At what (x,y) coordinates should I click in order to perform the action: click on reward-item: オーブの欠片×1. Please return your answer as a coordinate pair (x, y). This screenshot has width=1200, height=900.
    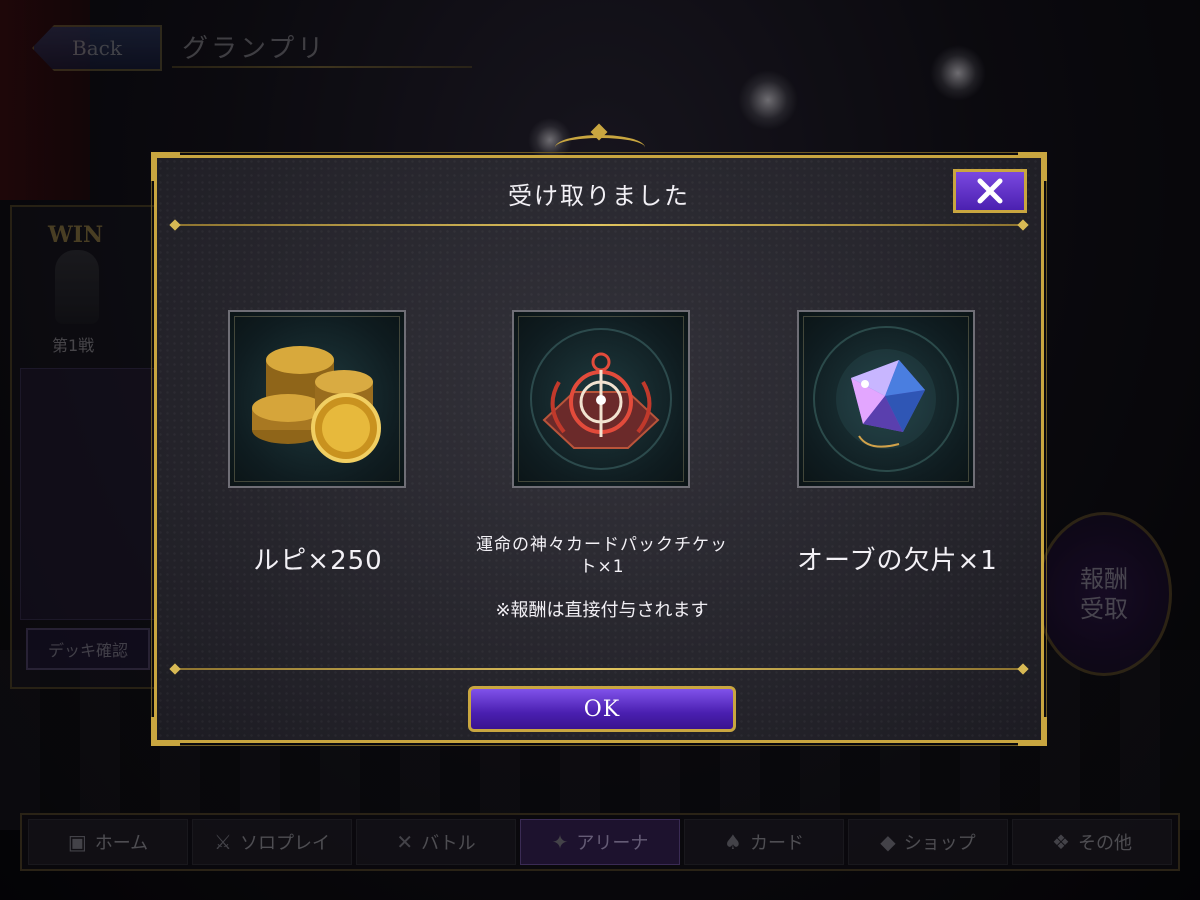
    Looking at the image, I should click on (897, 443).